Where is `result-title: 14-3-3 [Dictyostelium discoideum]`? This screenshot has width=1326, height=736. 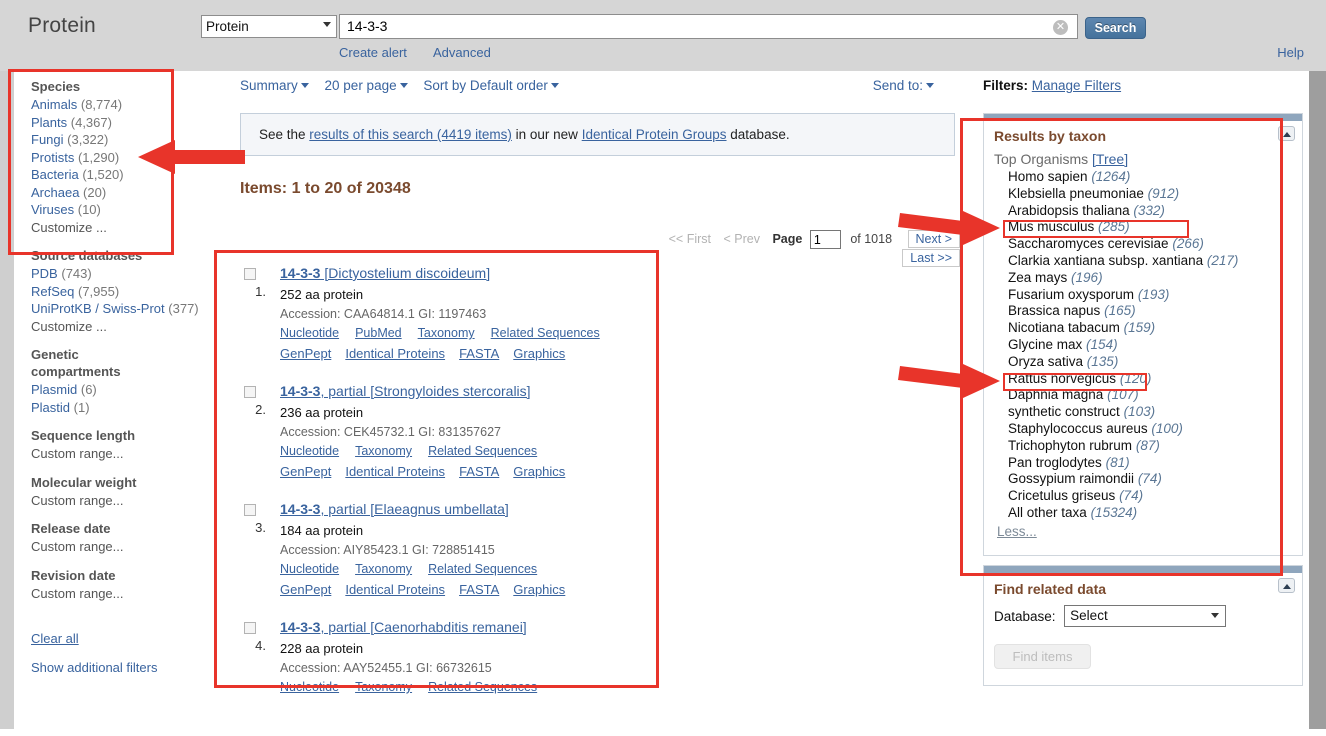
result-title: 14-3-3 [Dictyostelium discoideum] is located at coordinates (620, 273).